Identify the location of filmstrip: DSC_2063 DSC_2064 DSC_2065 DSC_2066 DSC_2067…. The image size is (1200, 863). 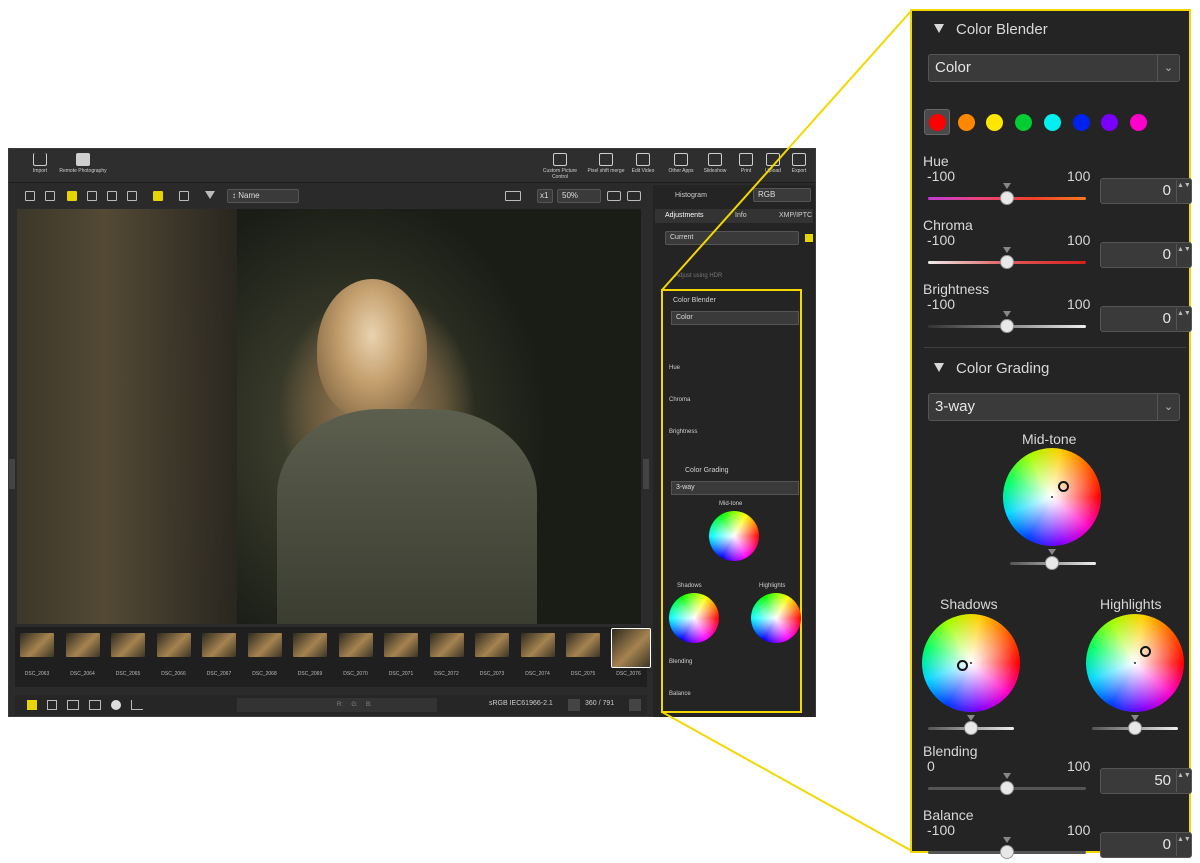
(333, 657).